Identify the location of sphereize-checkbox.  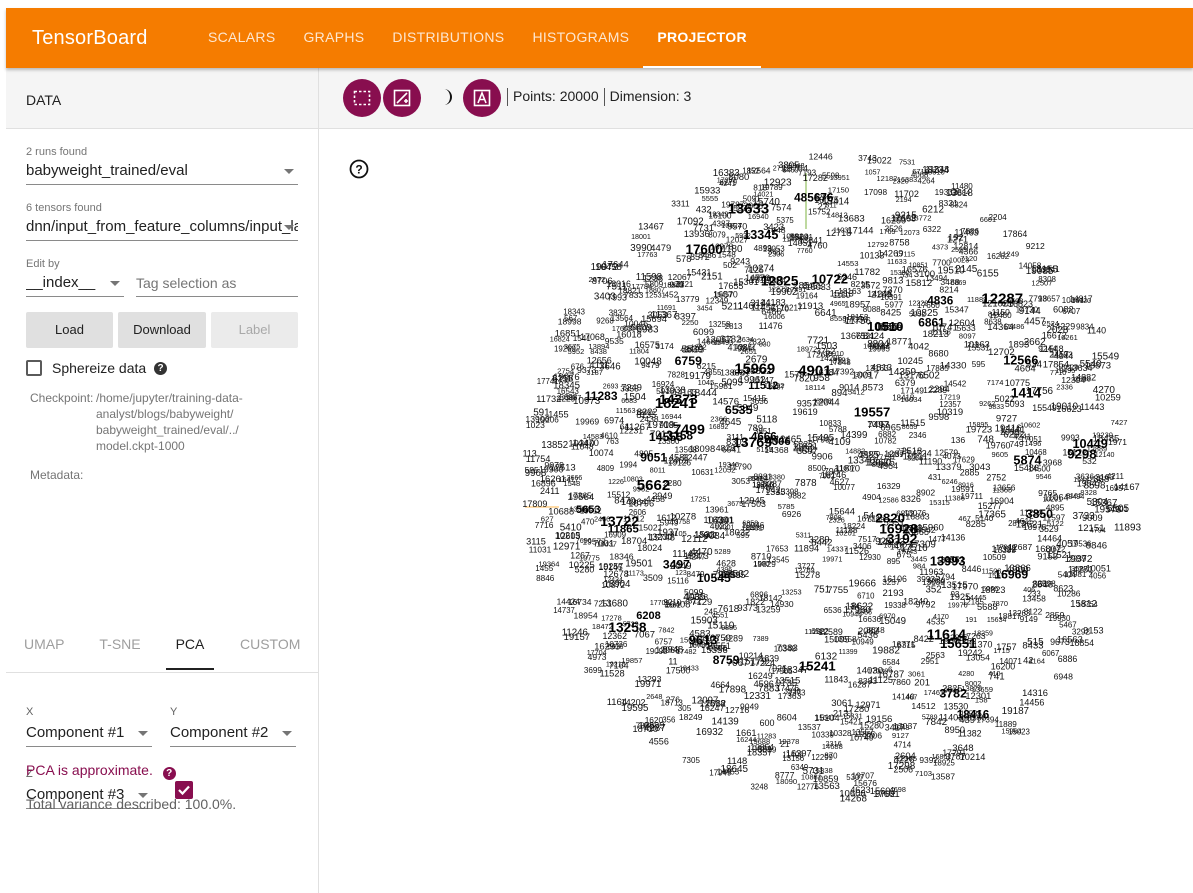
(34, 368).